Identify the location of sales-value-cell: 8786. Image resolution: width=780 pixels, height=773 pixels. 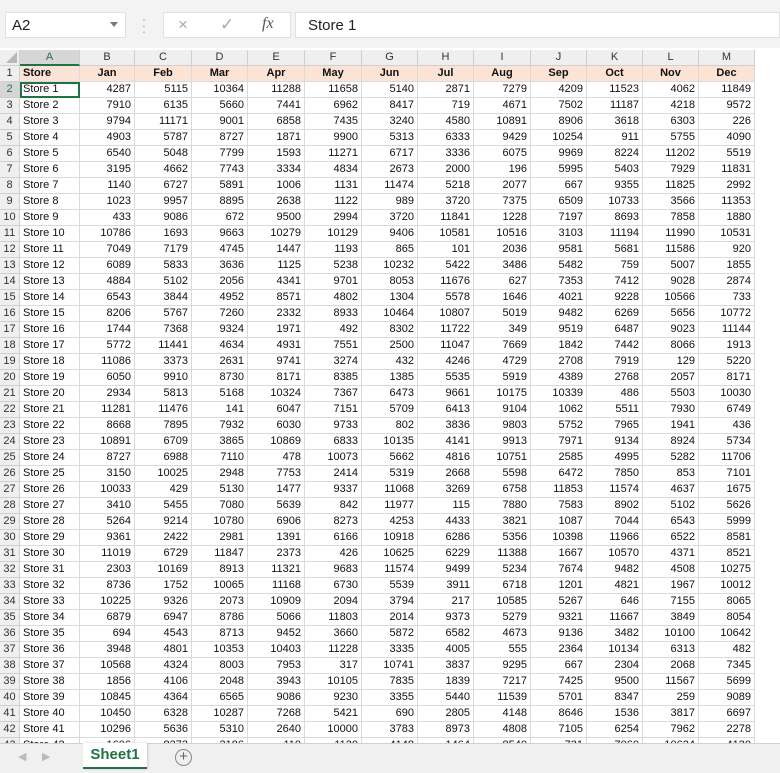
(220, 618).